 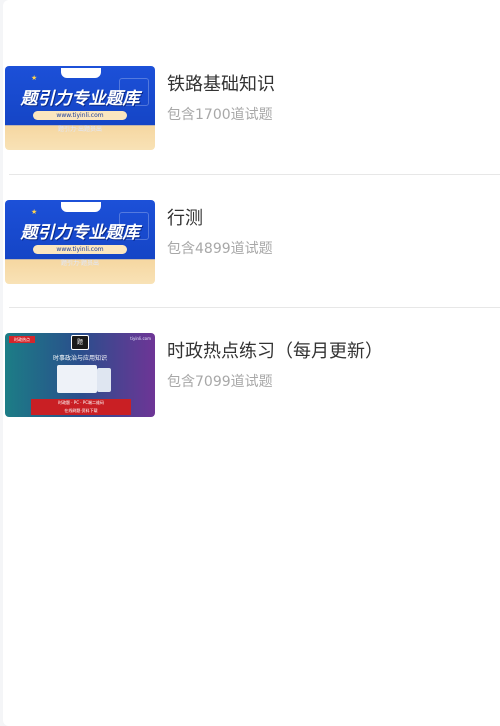 What do you see at coordinates (81, 407) in the screenshot?
I see `thumb-info-box: 时政题 · PC · PC端二维码 在线刷题·资料下载` at bounding box center [81, 407].